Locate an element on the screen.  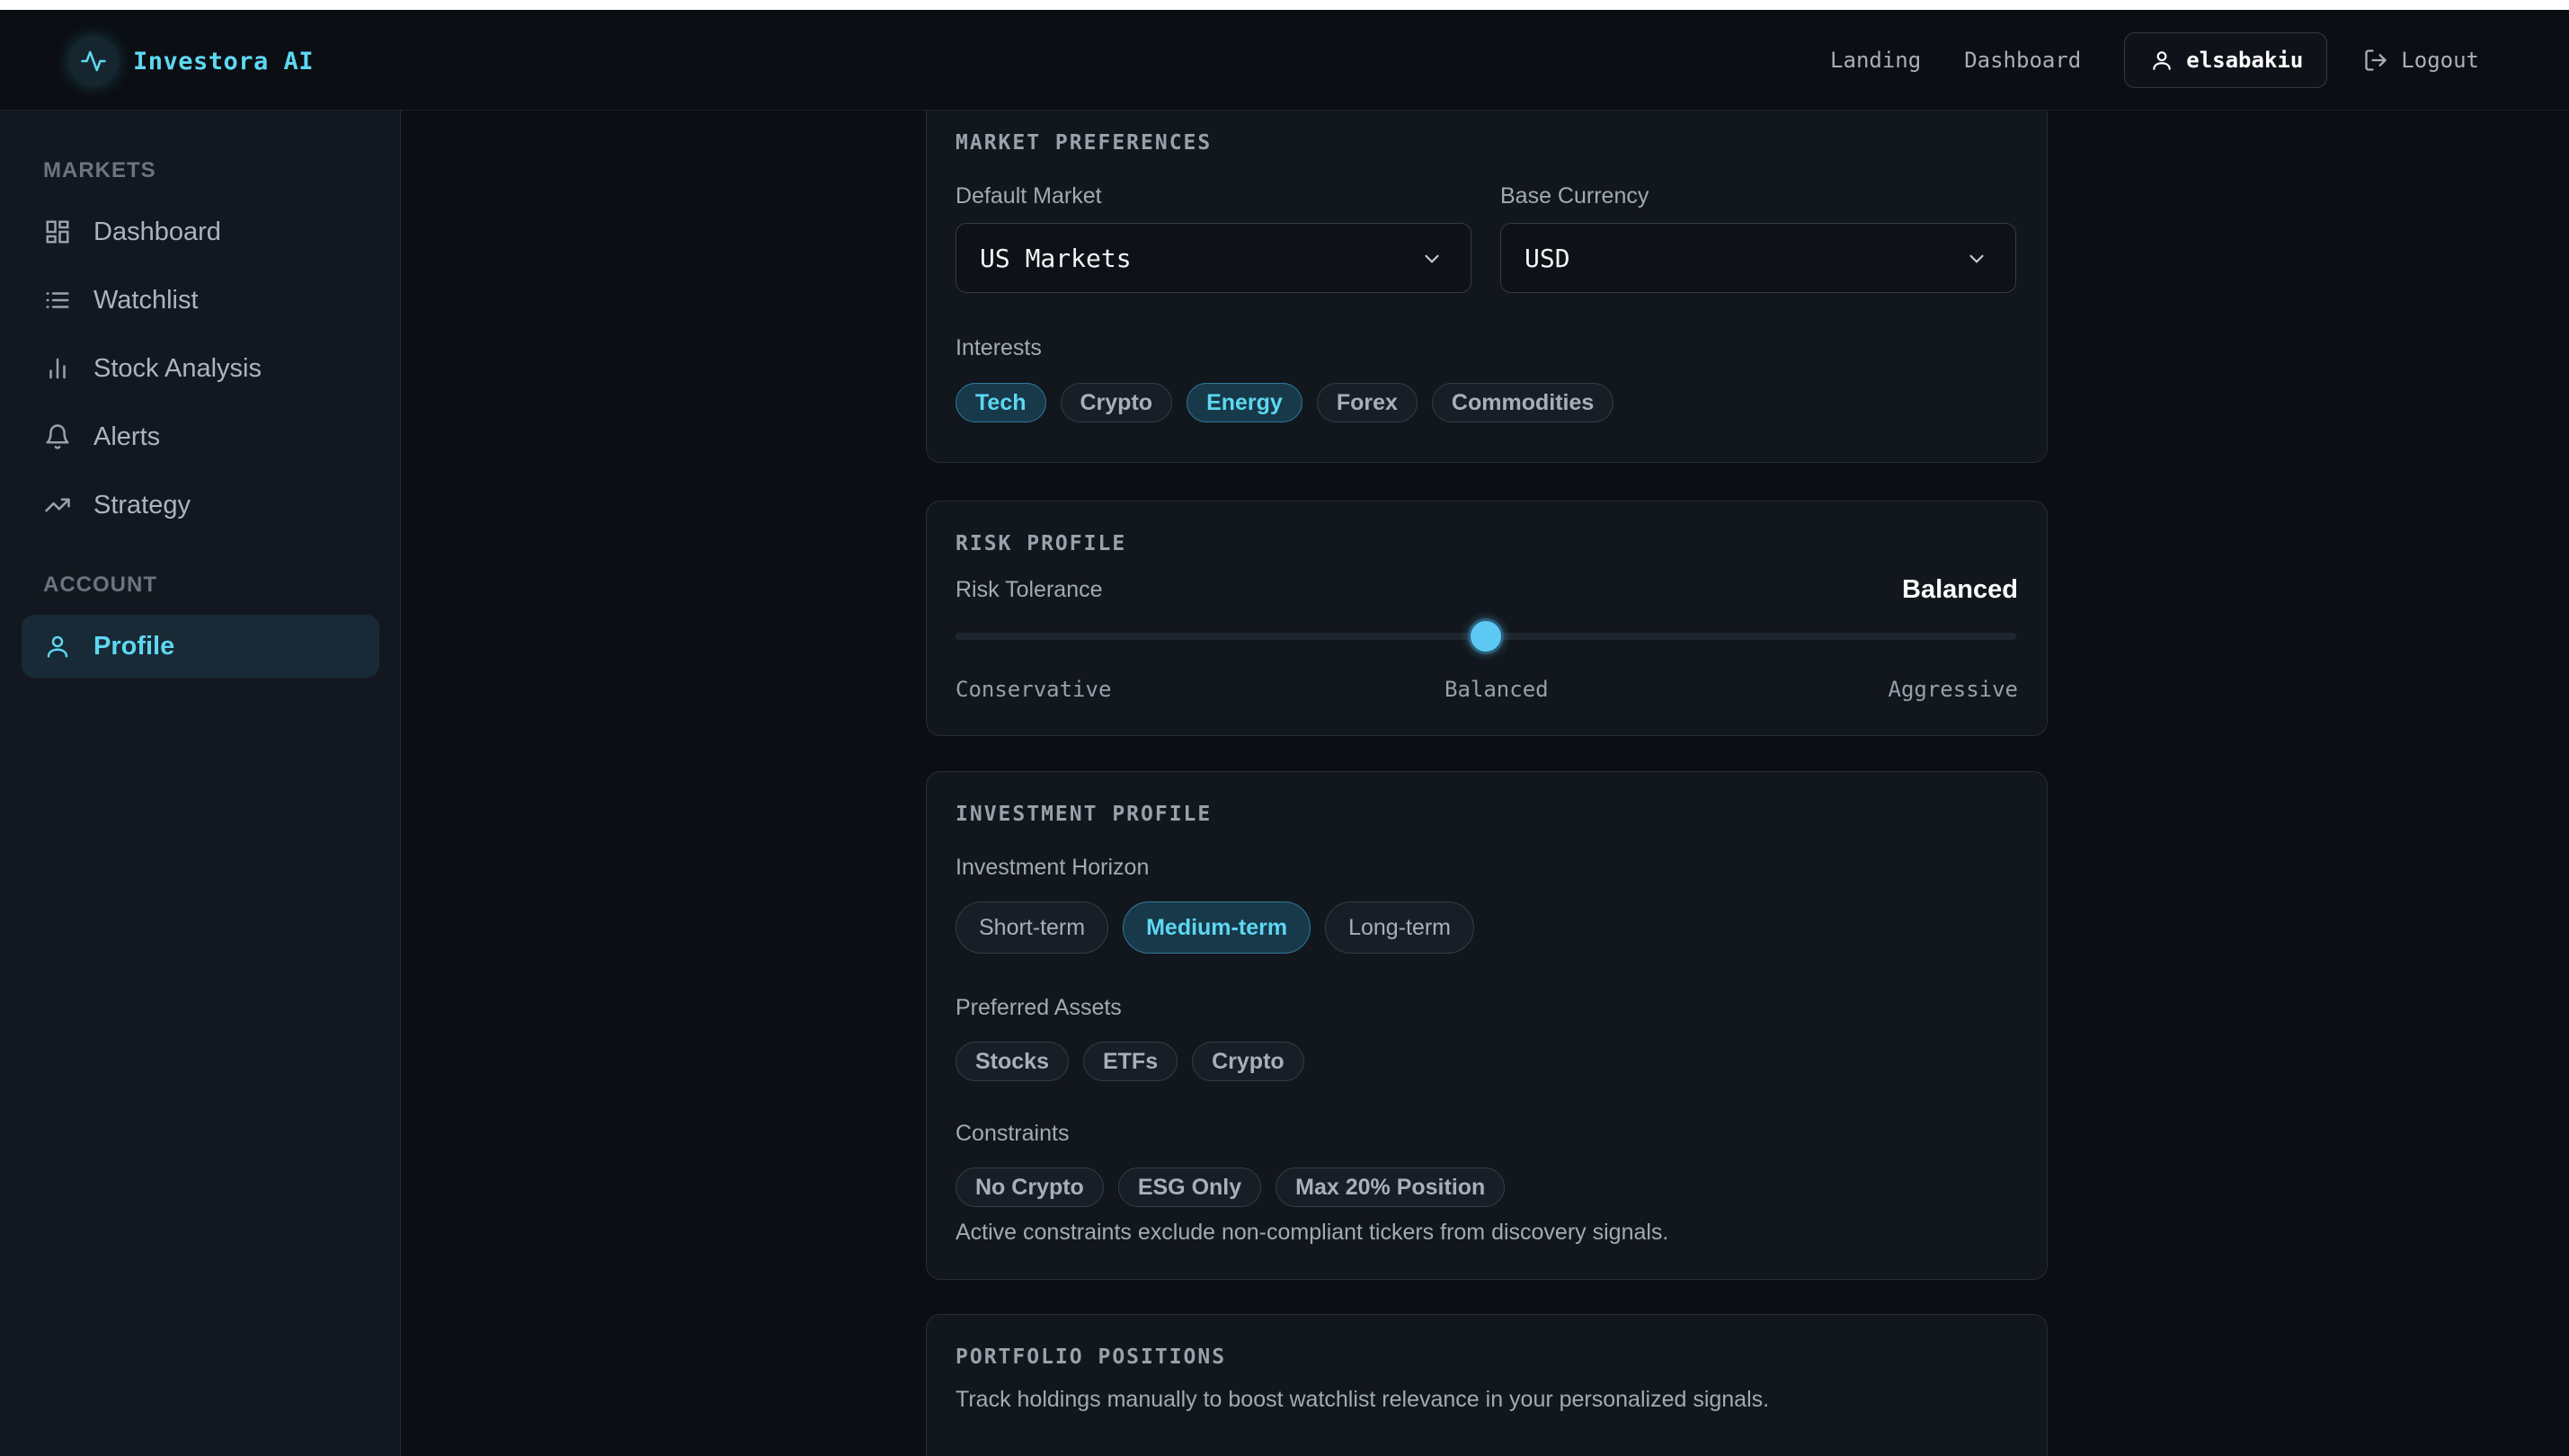
brand: Investora AI is located at coordinates (191, 61).